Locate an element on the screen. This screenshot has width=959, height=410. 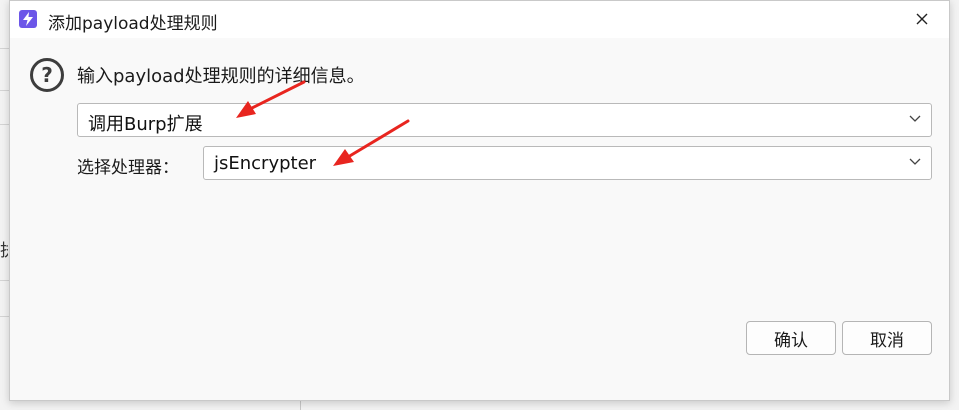
close-button is located at coordinates (922, 19).